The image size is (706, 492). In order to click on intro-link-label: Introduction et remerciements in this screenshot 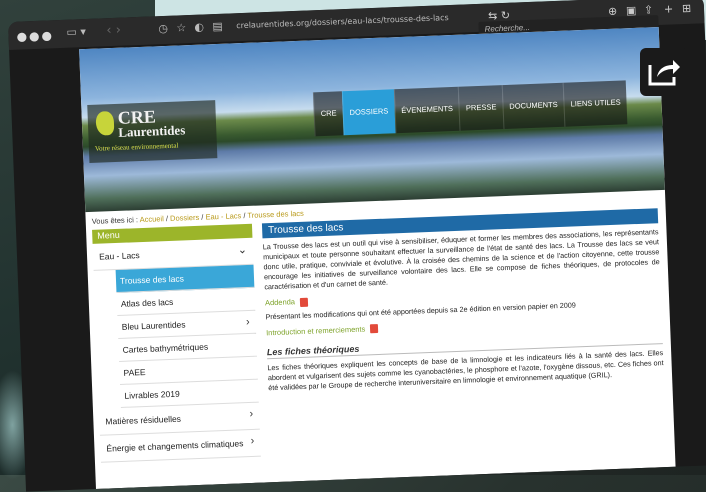, I will do `click(315, 330)`.